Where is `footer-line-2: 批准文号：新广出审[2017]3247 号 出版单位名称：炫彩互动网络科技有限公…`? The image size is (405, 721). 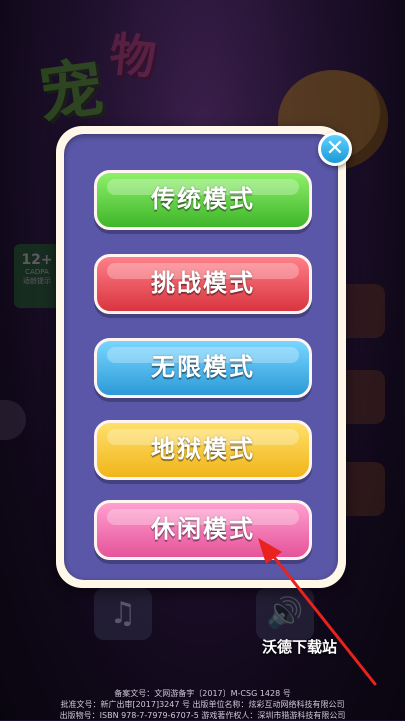
footer-line-2: 批准文号：新广出审[2017]3247 号 出版单位名称：炫彩互动网络科技有限公… is located at coordinates (202, 704).